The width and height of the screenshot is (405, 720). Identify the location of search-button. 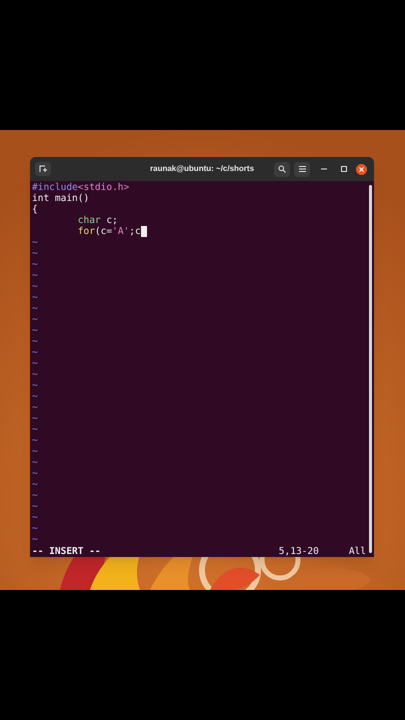
(282, 169).